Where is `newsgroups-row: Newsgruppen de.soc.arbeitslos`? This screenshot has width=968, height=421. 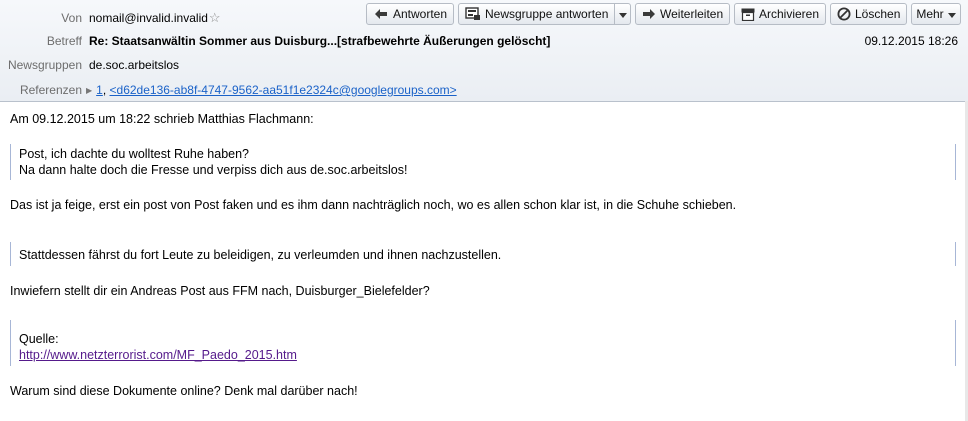
newsgroups-row: Newsgruppen de.soc.arbeitslos is located at coordinates (200, 65).